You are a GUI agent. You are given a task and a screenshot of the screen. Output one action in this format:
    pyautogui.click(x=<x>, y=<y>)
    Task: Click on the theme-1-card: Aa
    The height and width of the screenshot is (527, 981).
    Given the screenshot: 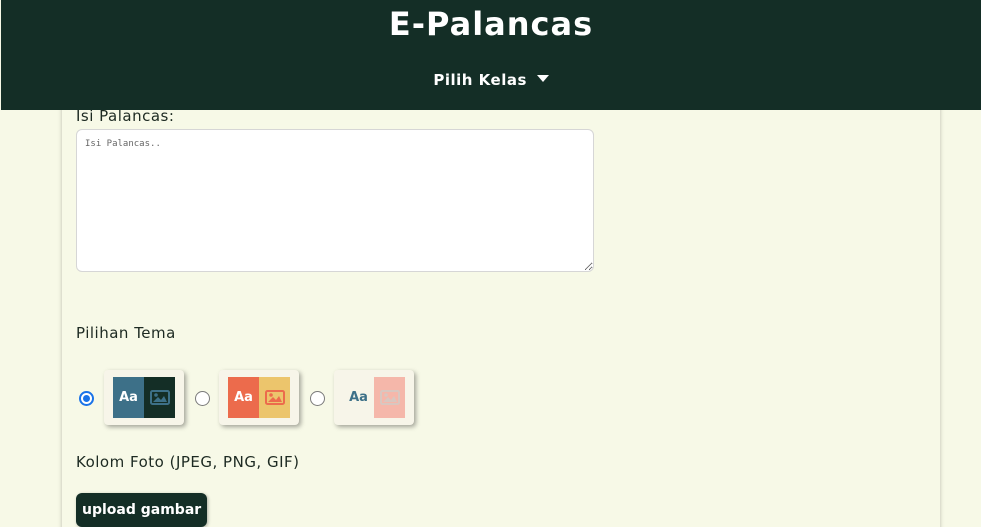 What is the action you would take?
    pyautogui.click(x=144, y=397)
    